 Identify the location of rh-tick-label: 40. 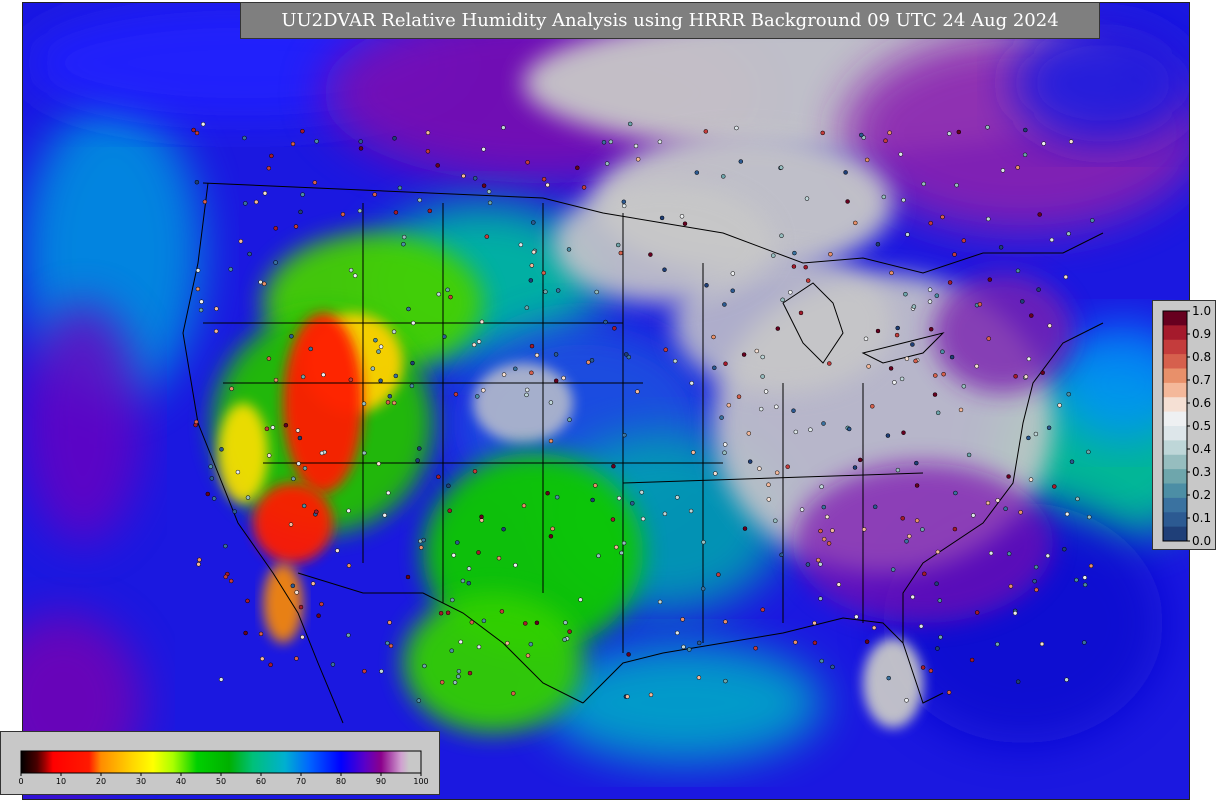
(181, 781).